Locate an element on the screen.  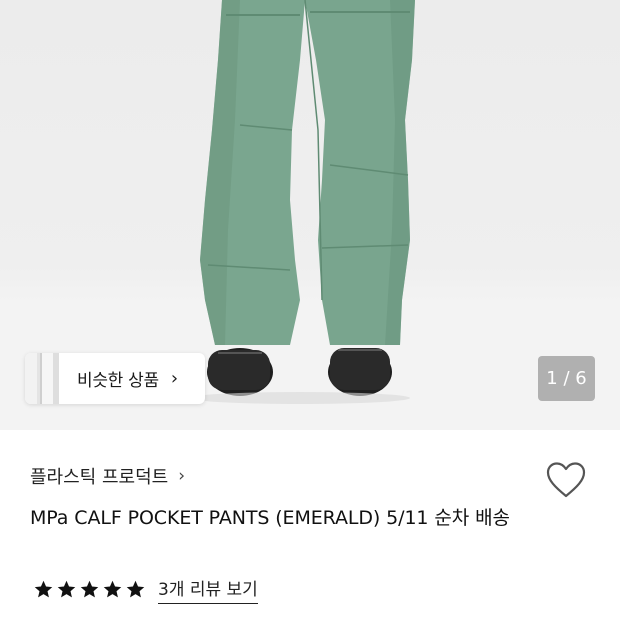
rating-stars is located at coordinates (89, 589).